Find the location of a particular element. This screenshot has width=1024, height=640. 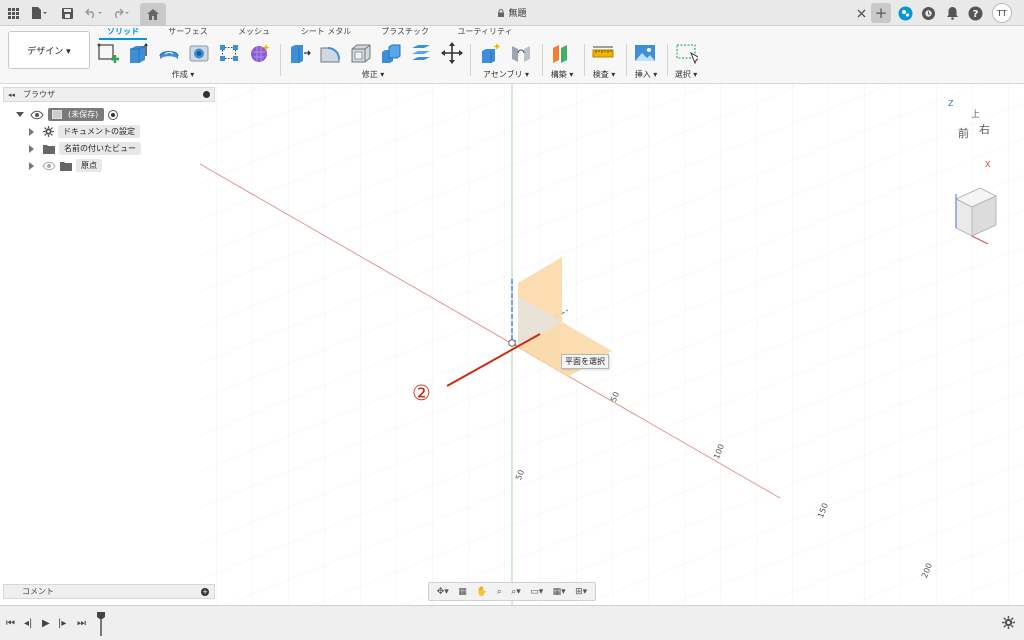

fillet-icon is located at coordinates (330, 53).